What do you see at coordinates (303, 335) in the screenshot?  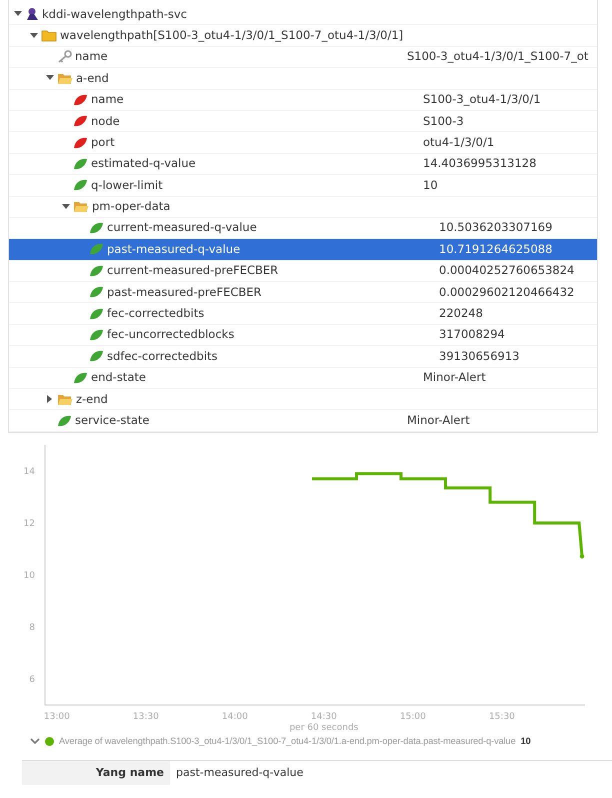 I see `tree-row: fec-uncorrectedblocks 317008294` at bounding box center [303, 335].